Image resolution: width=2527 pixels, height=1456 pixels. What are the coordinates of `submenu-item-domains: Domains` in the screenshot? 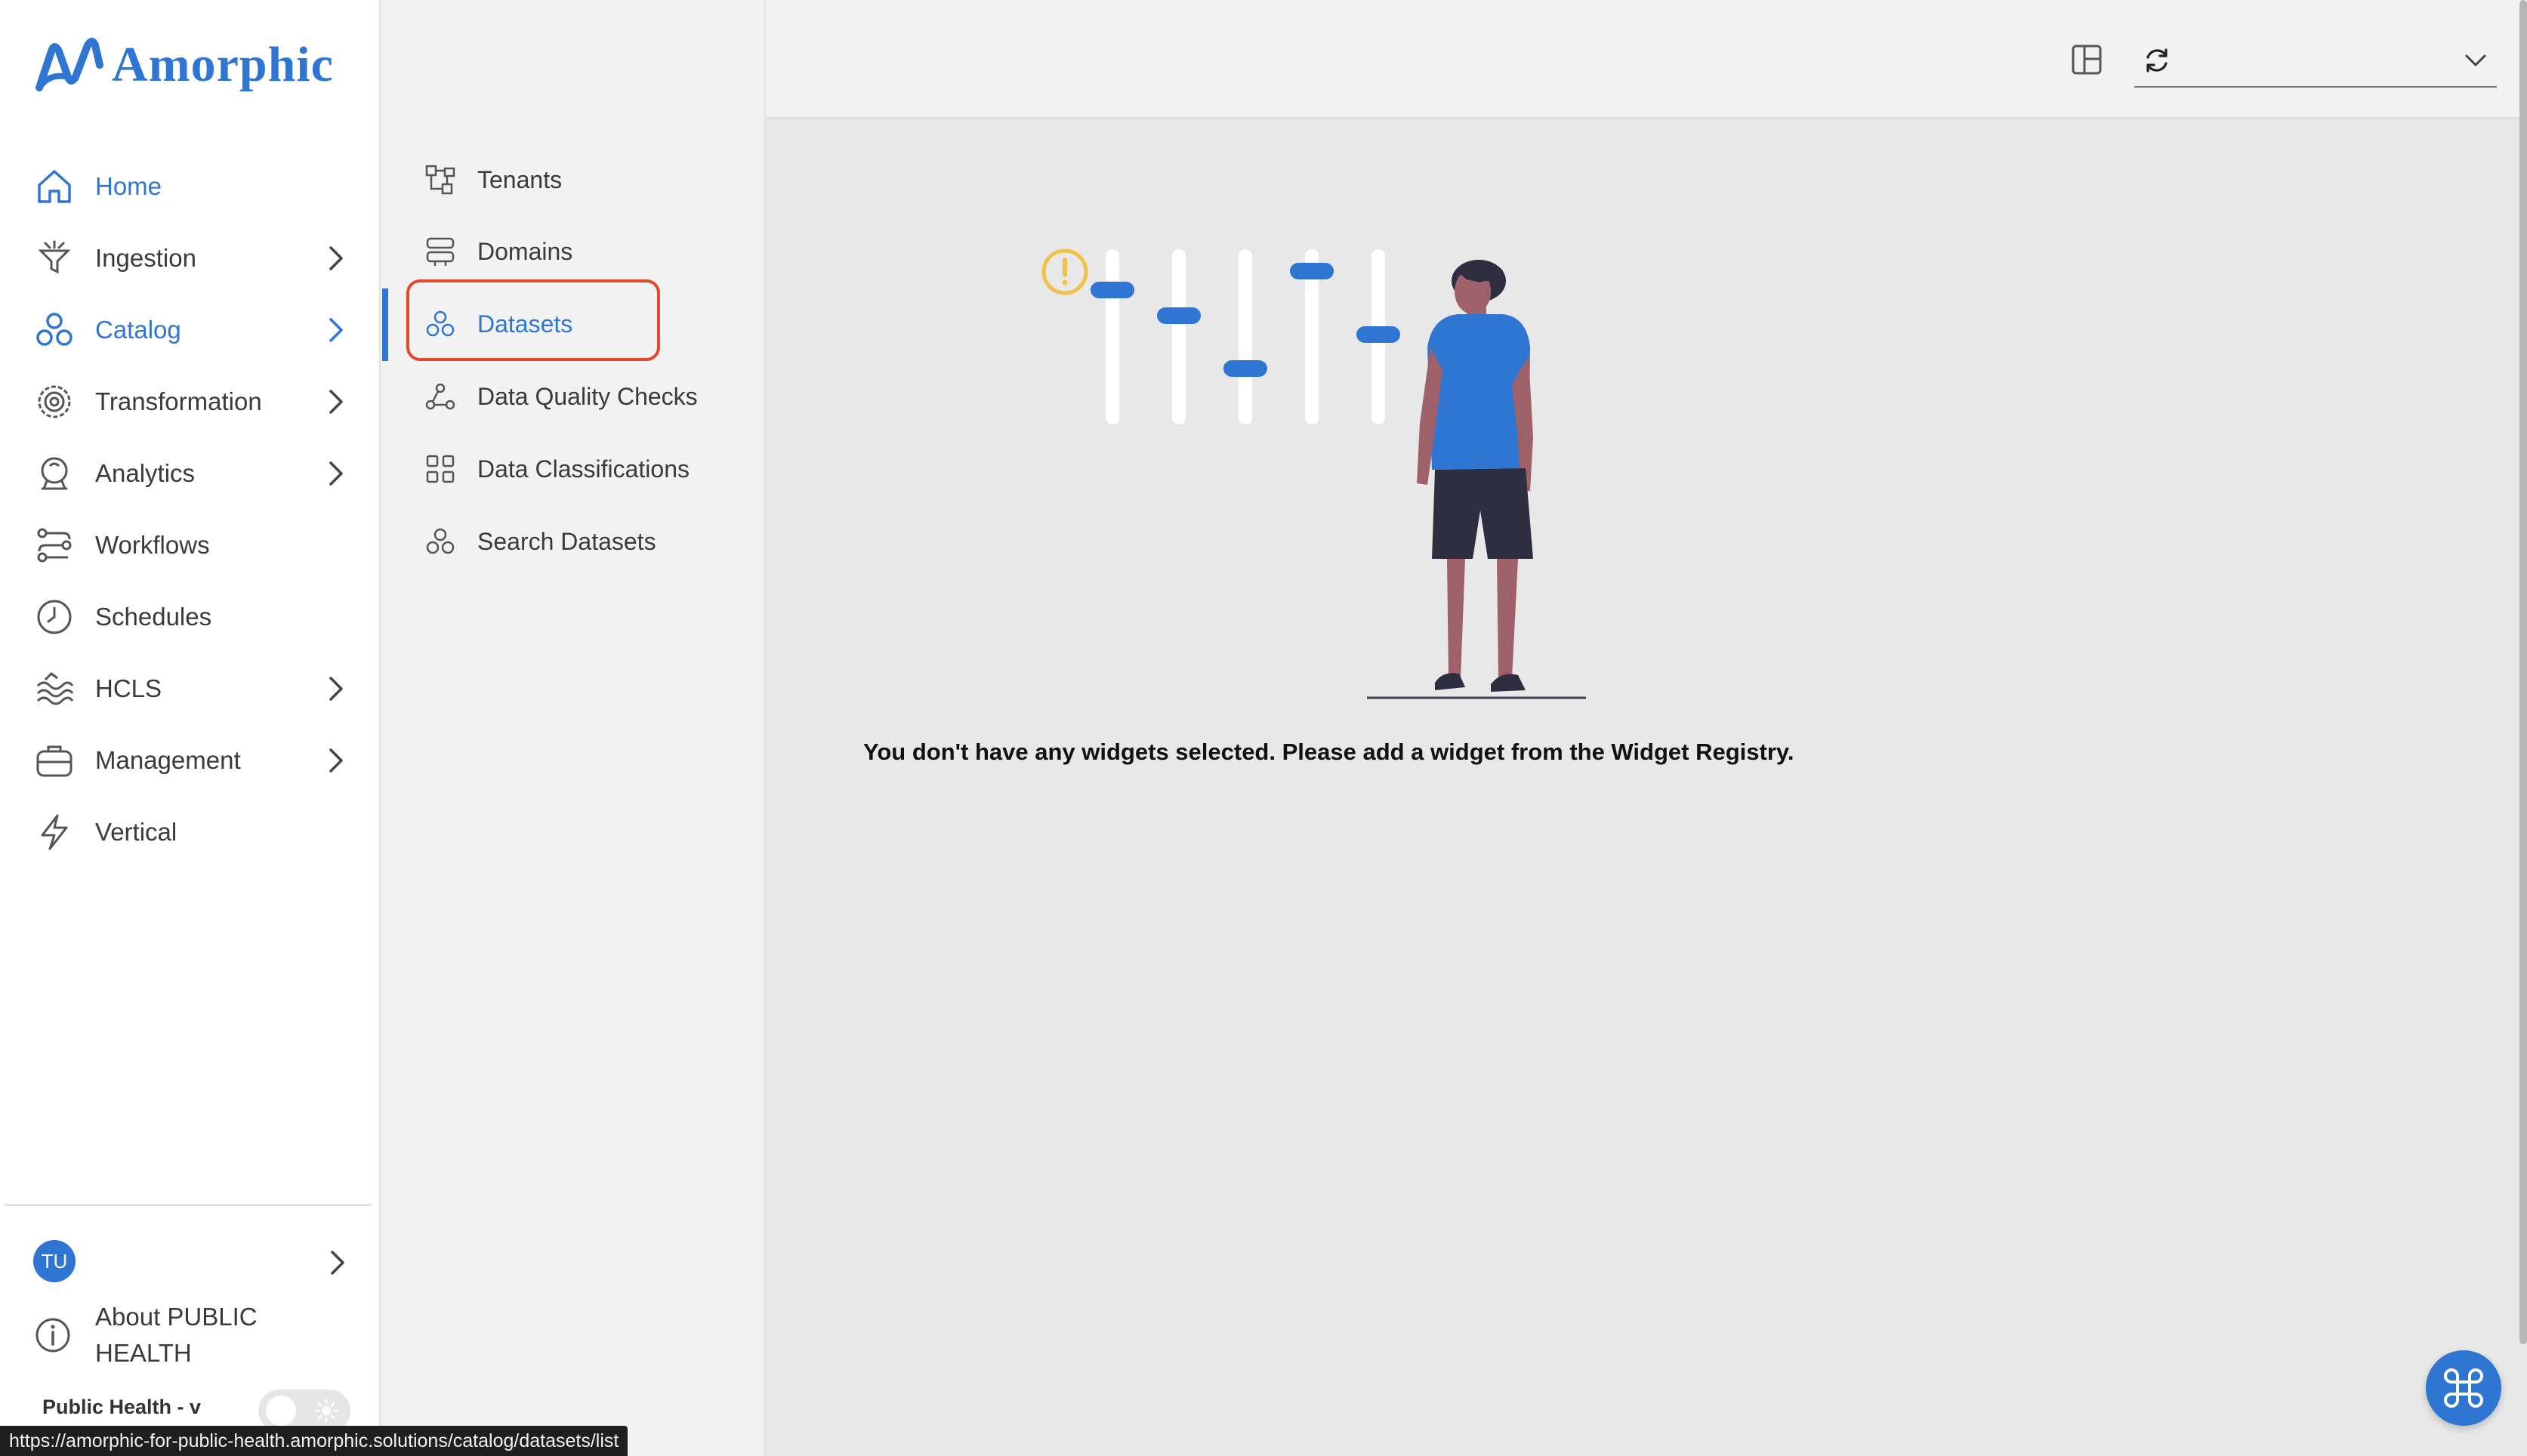 It's located at (498, 251).